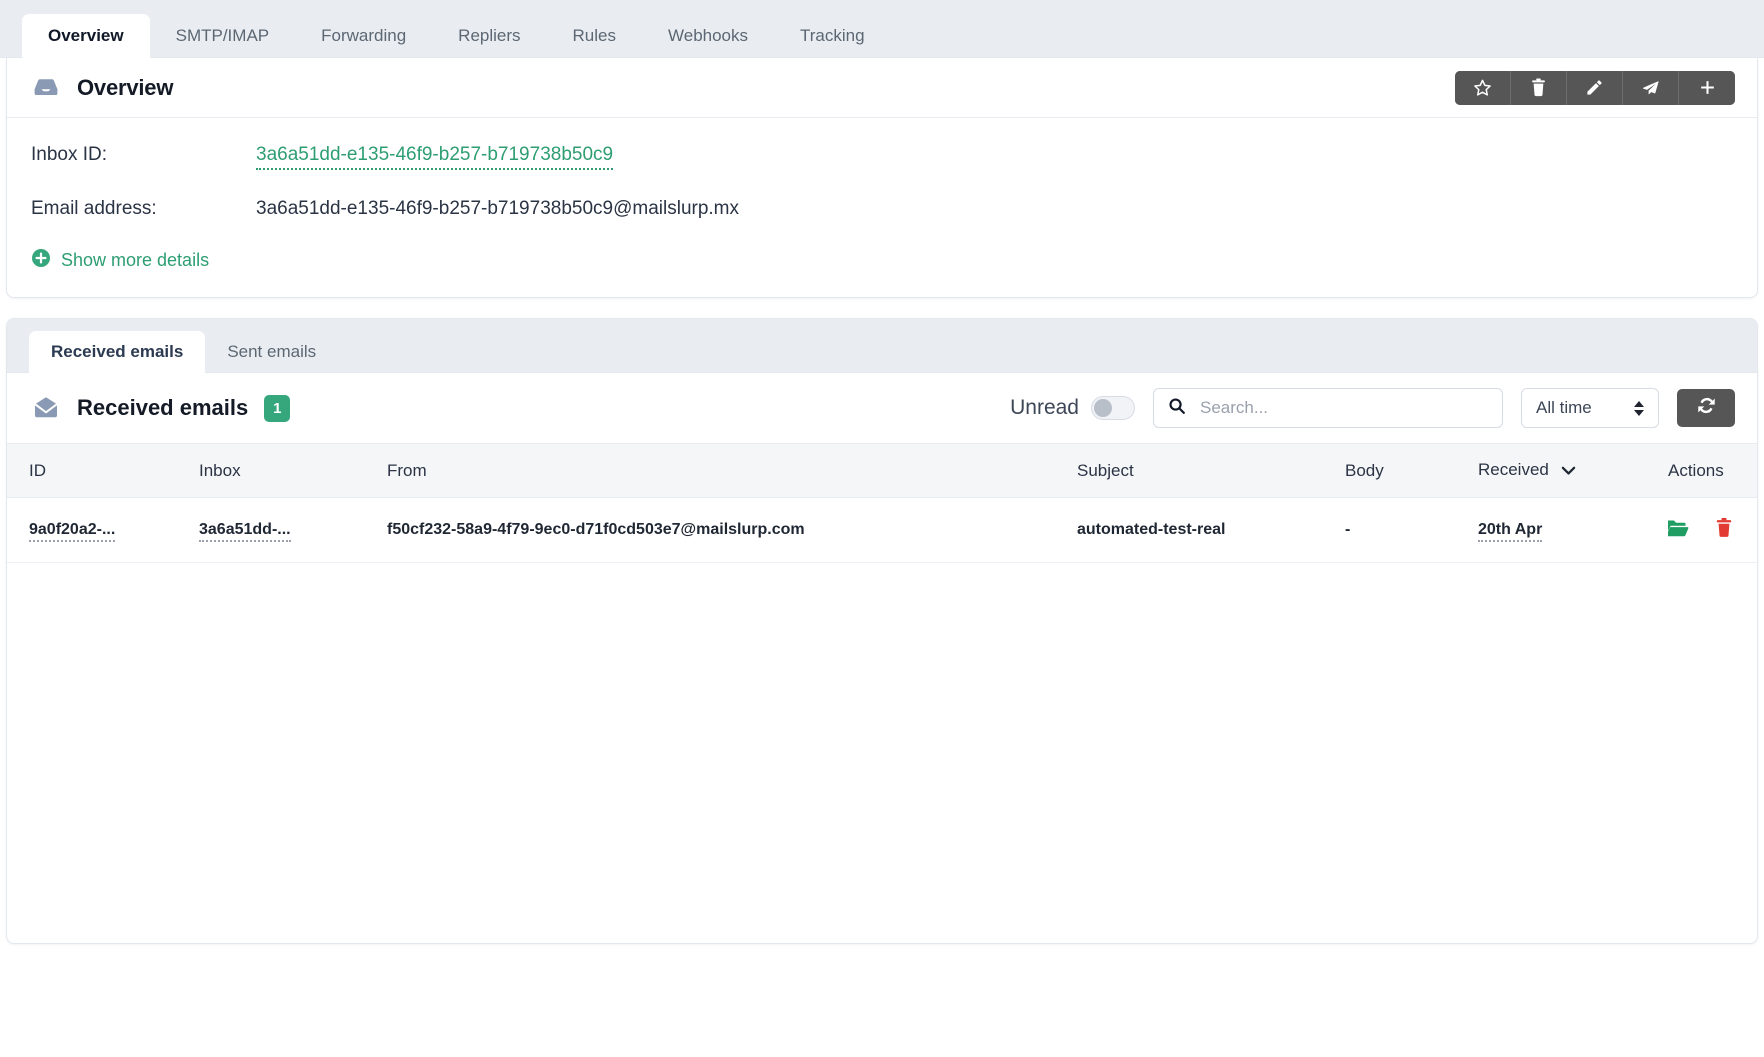 The height and width of the screenshot is (1057, 1764). What do you see at coordinates (1211, 530) in the screenshot?
I see `cell-subject: automated-test-real` at bounding box center [1211, 530].